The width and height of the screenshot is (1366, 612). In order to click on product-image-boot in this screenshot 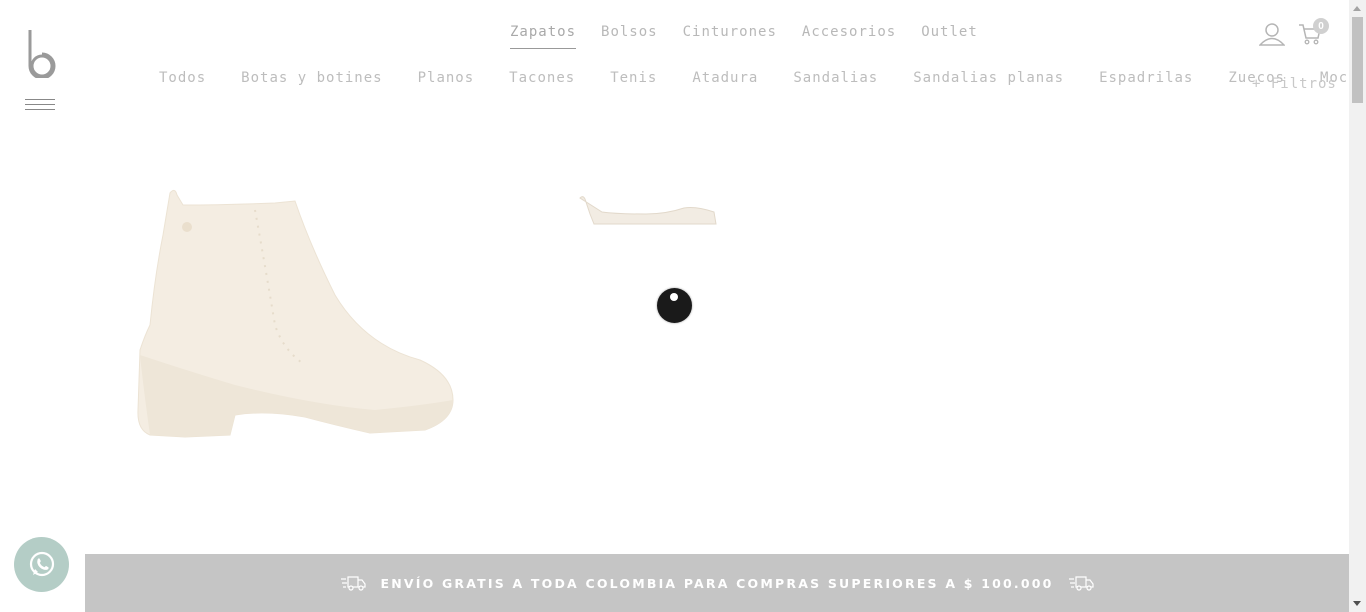, I will do `click(296, 312)`.